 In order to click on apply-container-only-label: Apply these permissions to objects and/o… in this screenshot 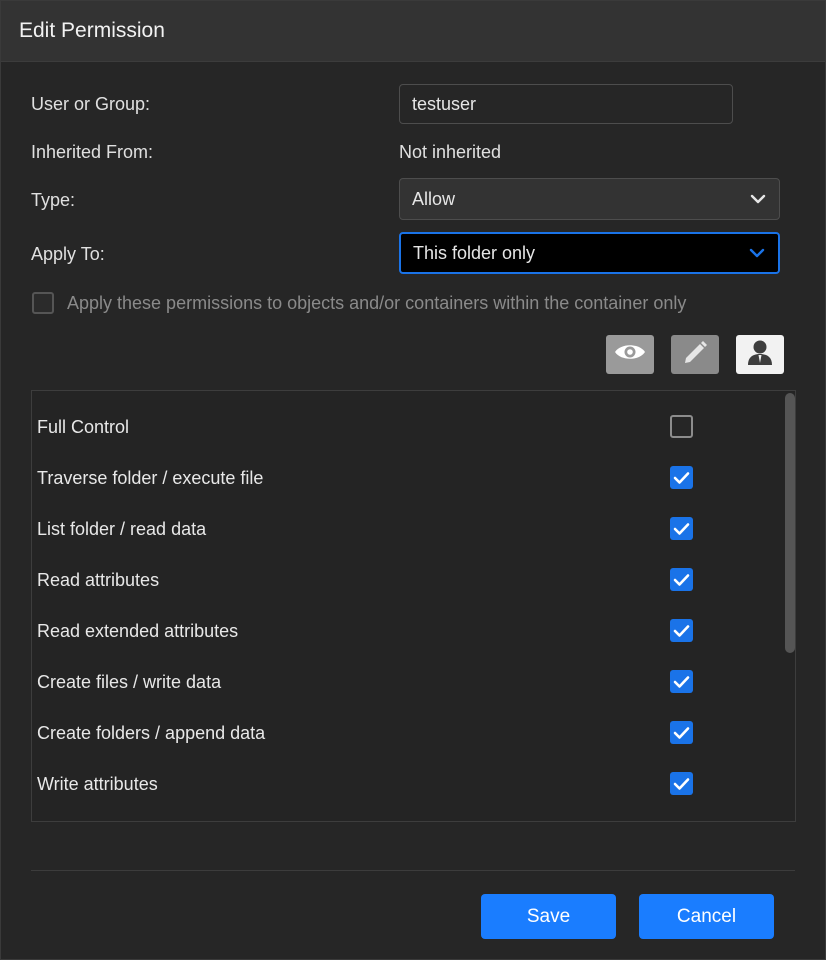, I will do `click(377, 303)`.